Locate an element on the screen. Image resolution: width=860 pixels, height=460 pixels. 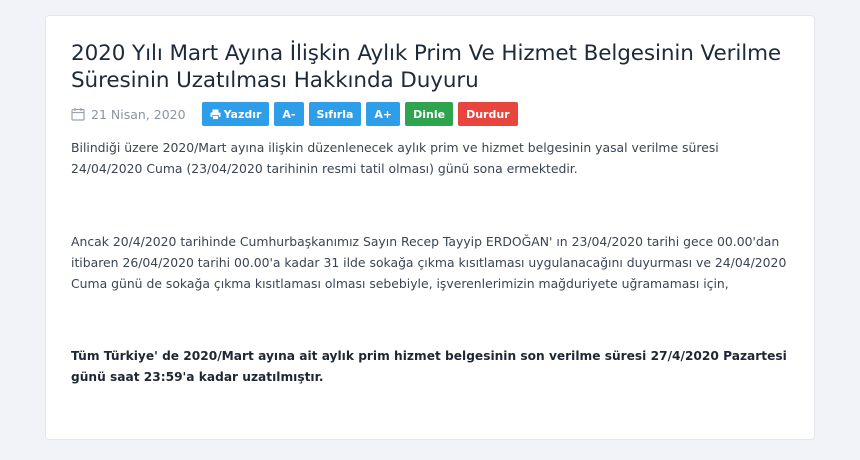
calendar-icon is located at coordinates (78, 114).